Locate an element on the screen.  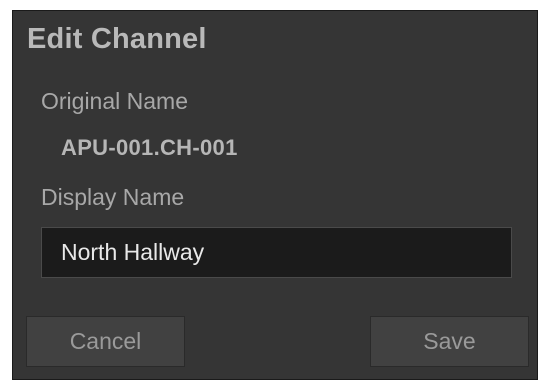
display-name-label: Display Name is located at coordinates (113, 197).